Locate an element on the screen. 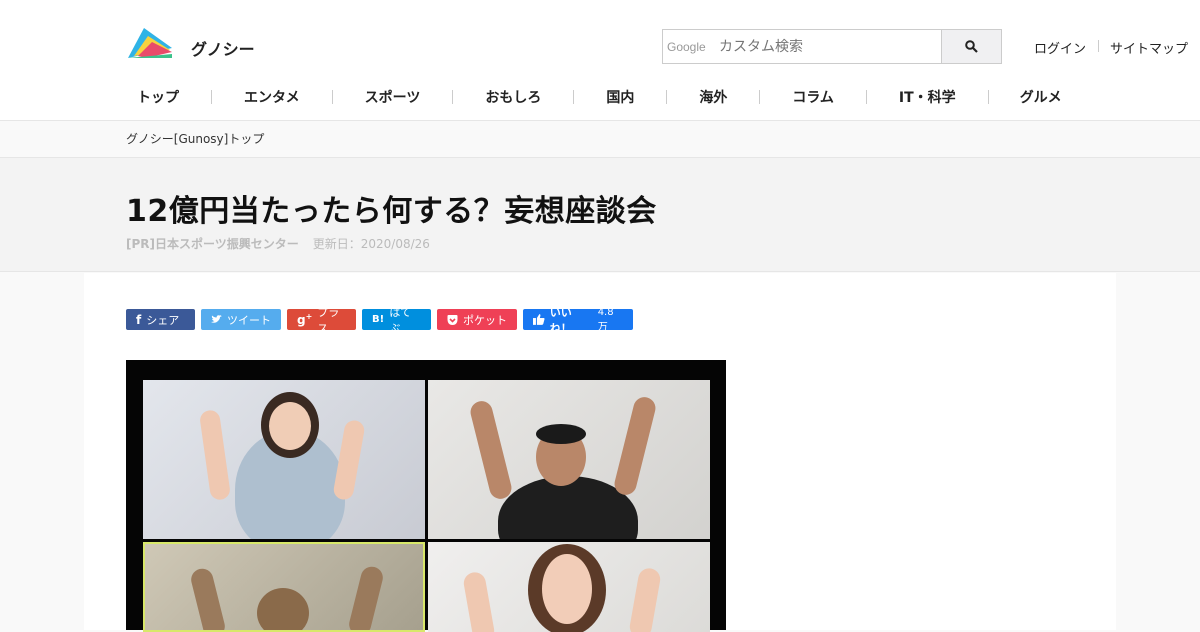  brand-name: グノシー is located at coordinates (223, 48).